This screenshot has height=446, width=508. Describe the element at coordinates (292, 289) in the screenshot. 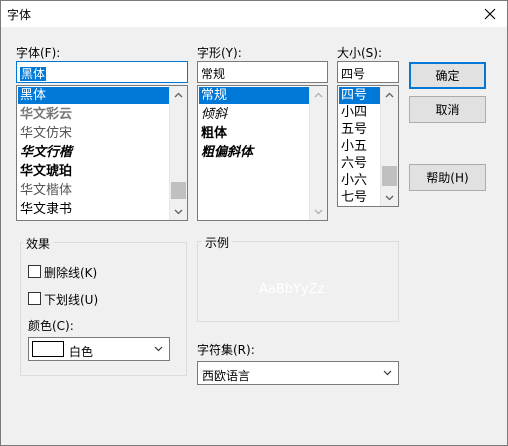

I see `sample-text: AaBbYyZz` at that location.